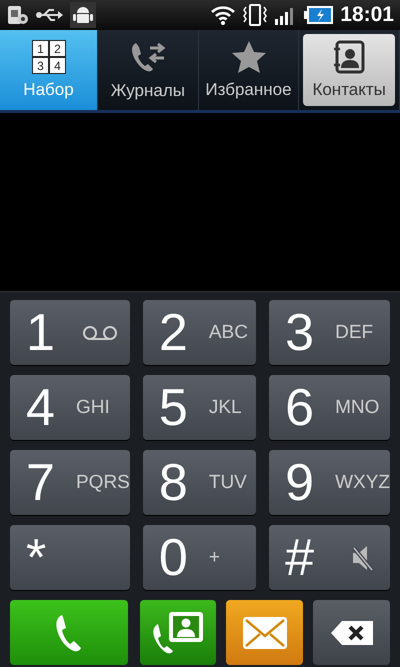  I want to click on clock: 18:01, so click(367, 15).